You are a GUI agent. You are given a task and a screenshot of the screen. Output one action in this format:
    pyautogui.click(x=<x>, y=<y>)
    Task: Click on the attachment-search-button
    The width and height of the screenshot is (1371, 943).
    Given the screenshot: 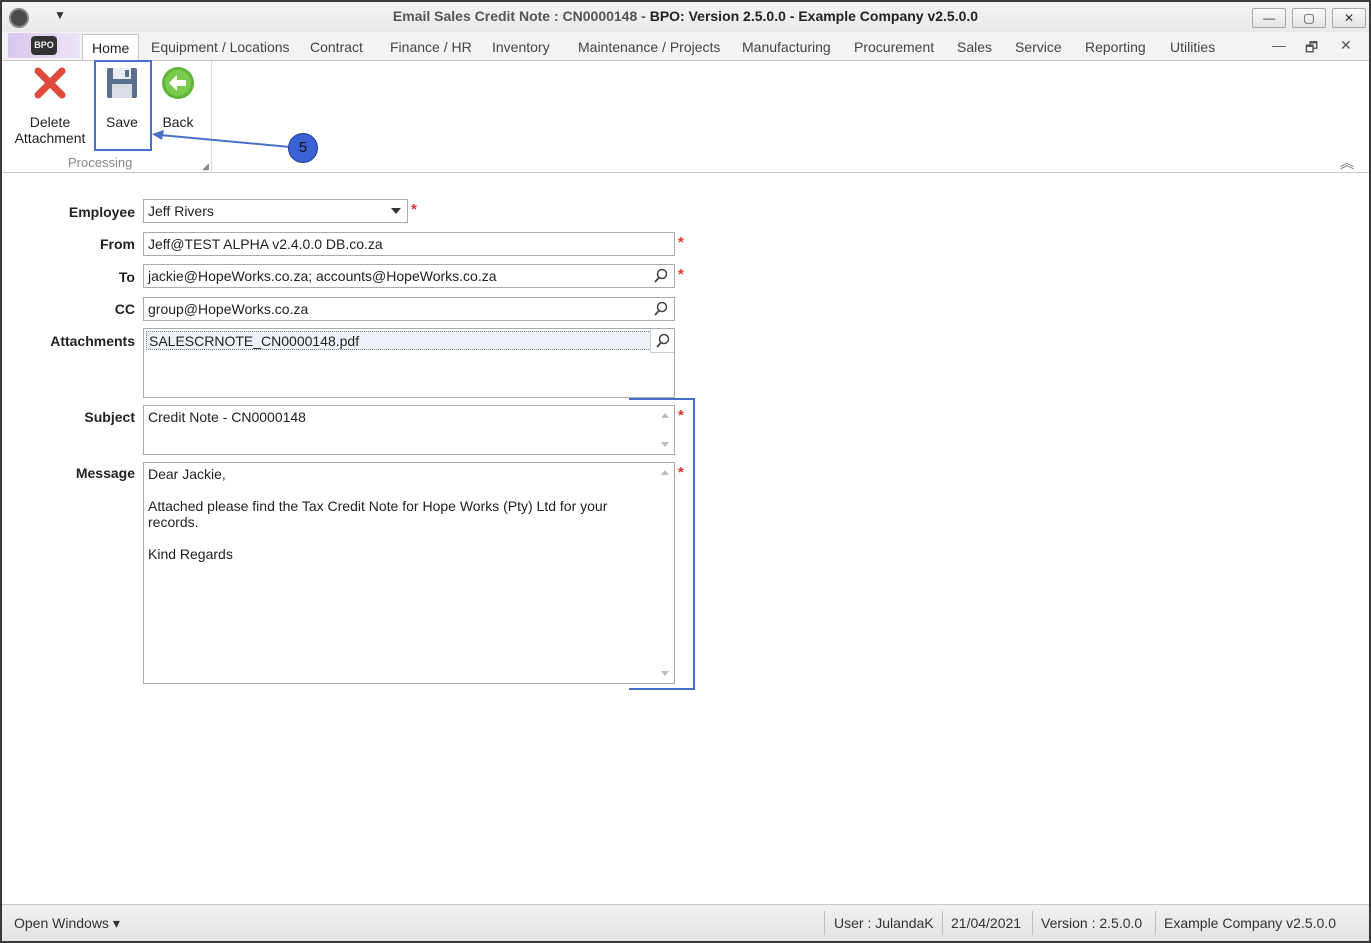 What is the action you would take?
    pyautogui.click(x=662, y=341)
    